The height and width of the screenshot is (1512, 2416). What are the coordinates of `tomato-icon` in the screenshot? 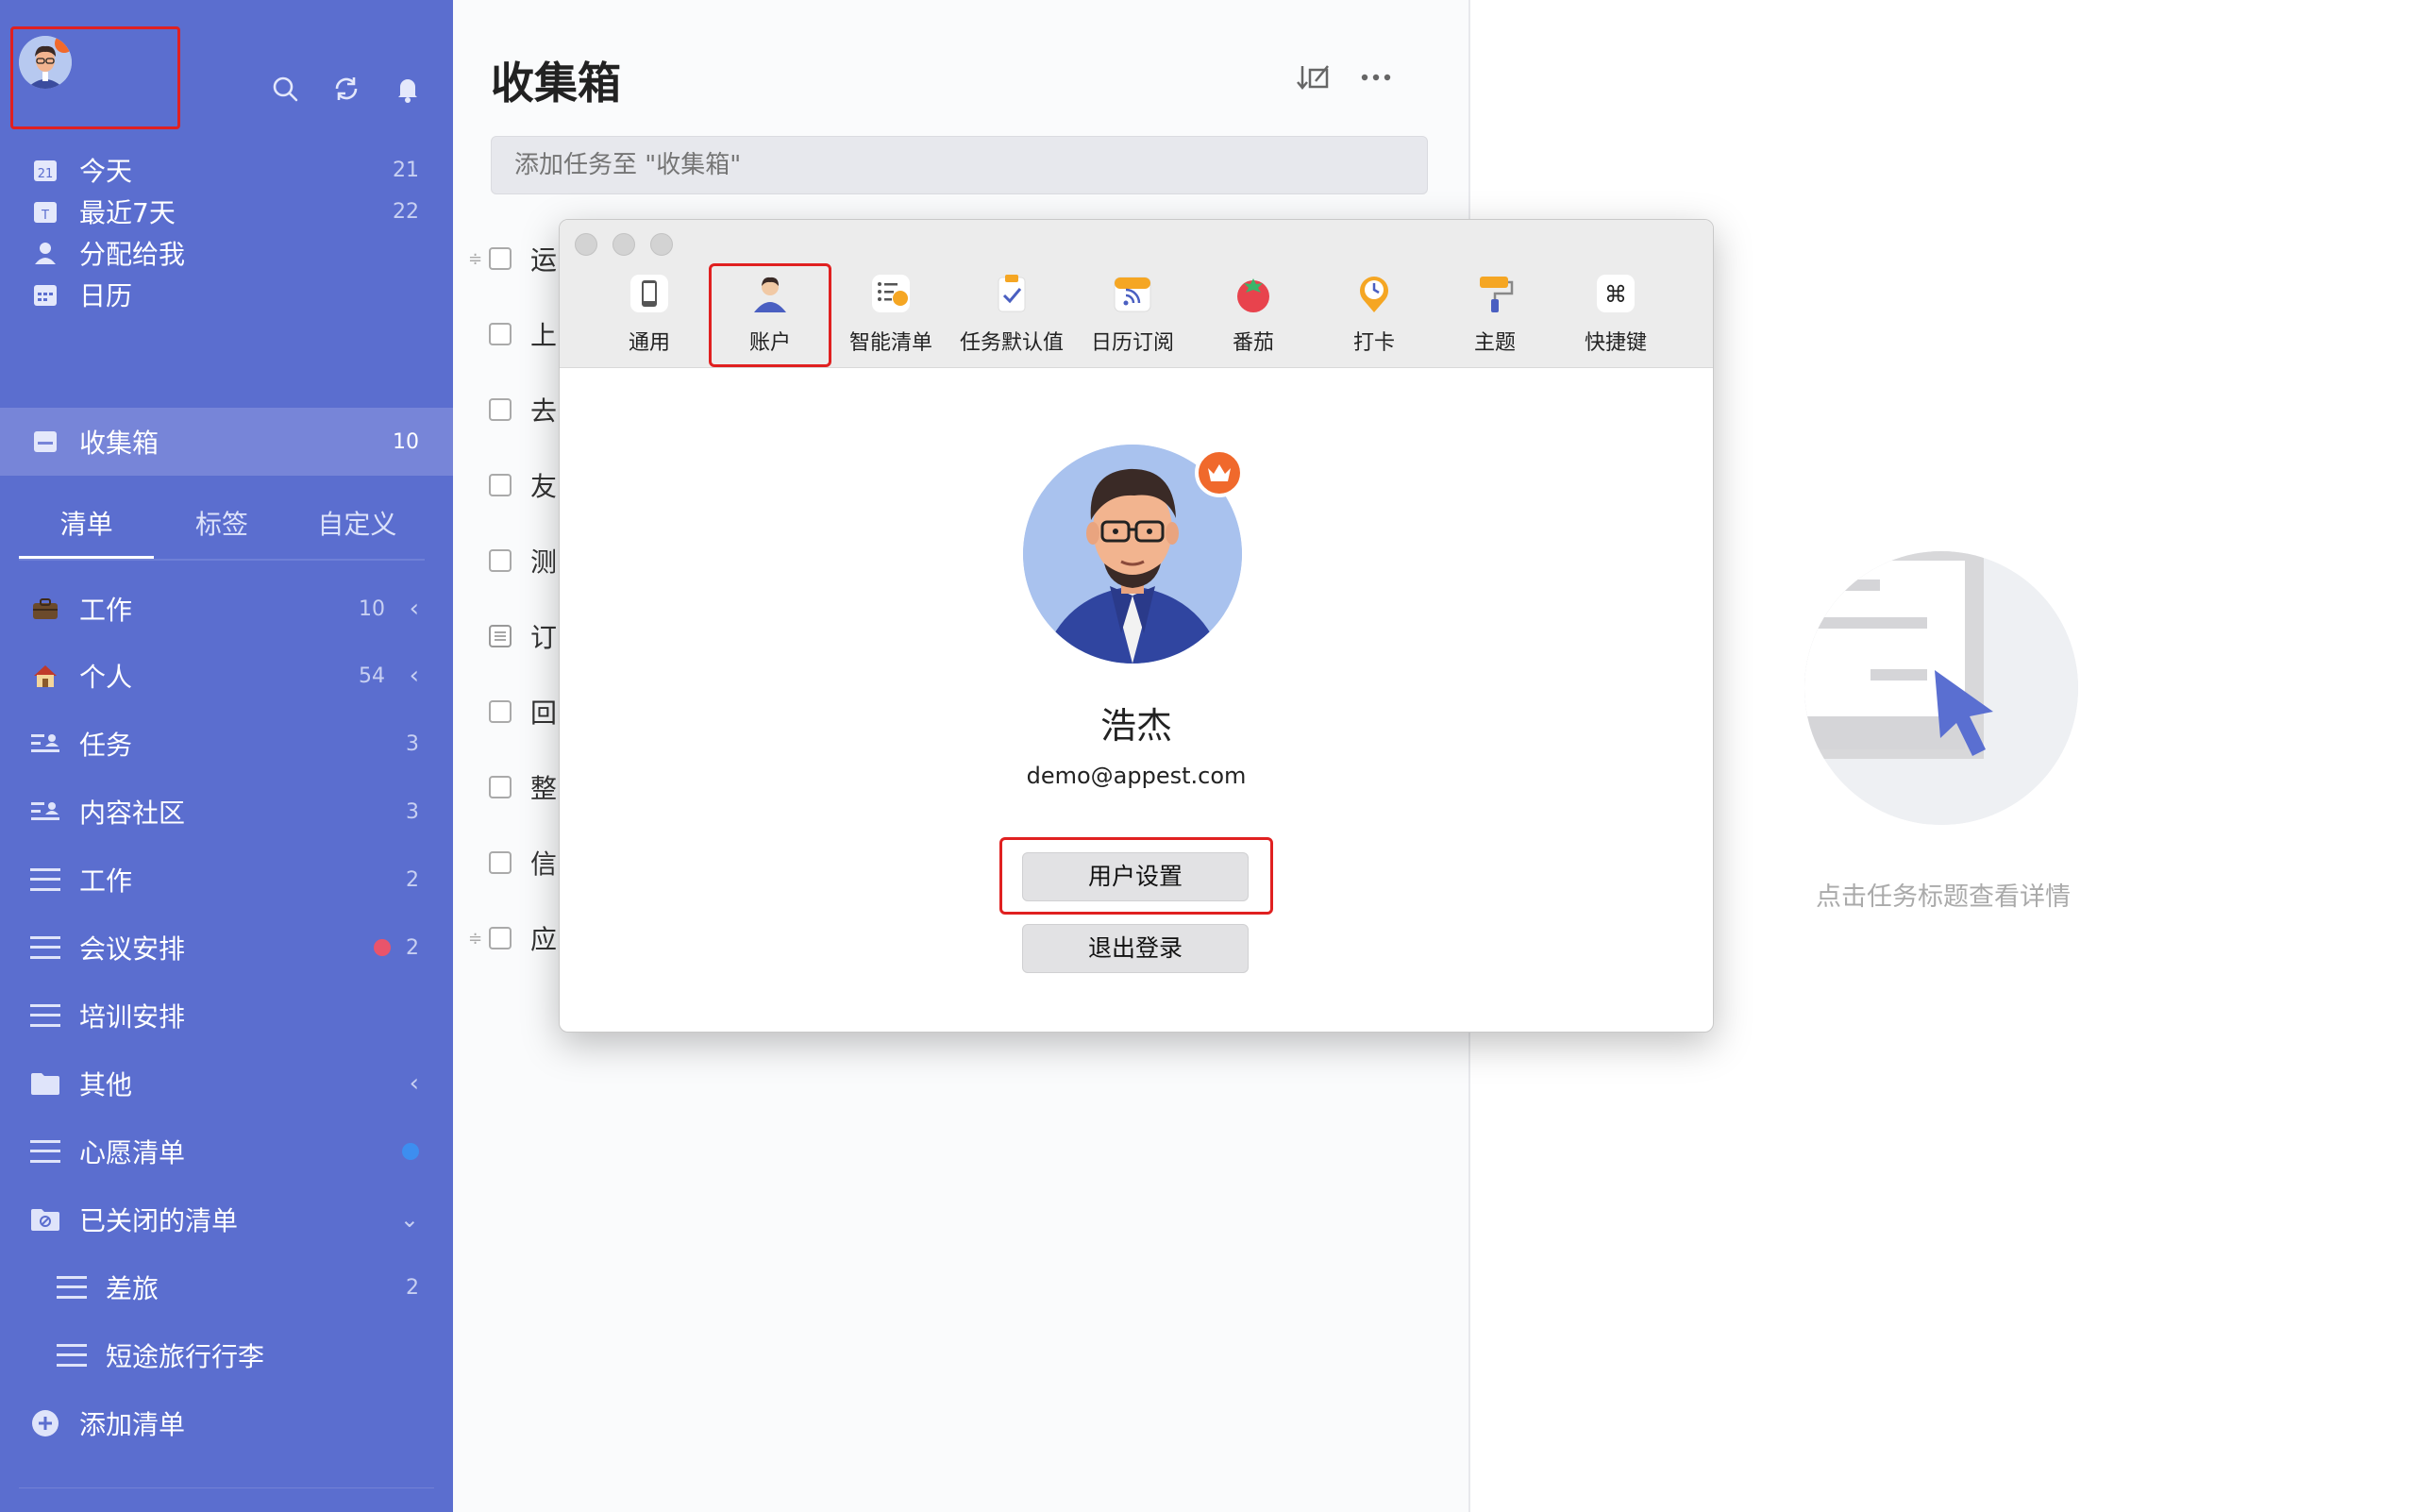 It's located at (1253, 293).